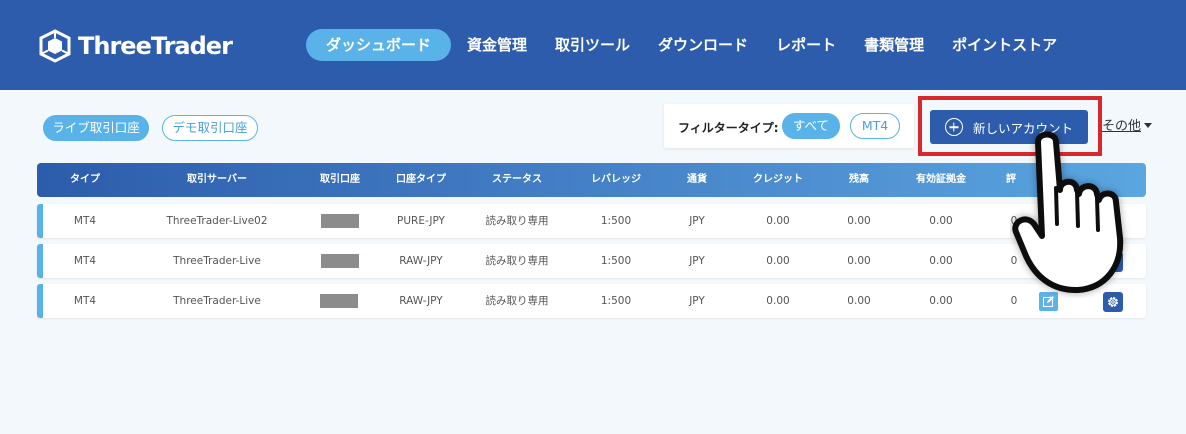 This screenshot has height=434, width=1186. I want to click on brand-logo: ThreeTrader, so click(135, 46).